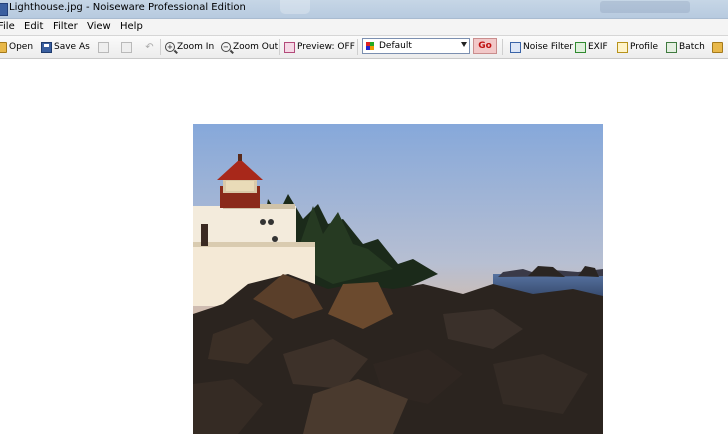 Image resolution: width=728 pixels, height=434 pixels. Describe the element at coordinates (370, 46) in the screenshot. I see `preset-icon` at that location.